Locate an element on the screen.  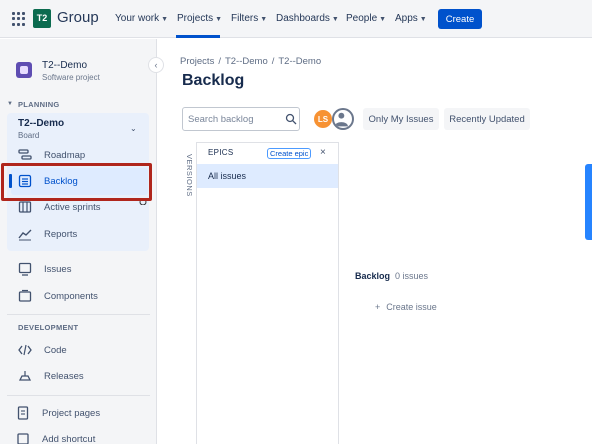
logo-badge: T2 is located at coordinates (42, 18).